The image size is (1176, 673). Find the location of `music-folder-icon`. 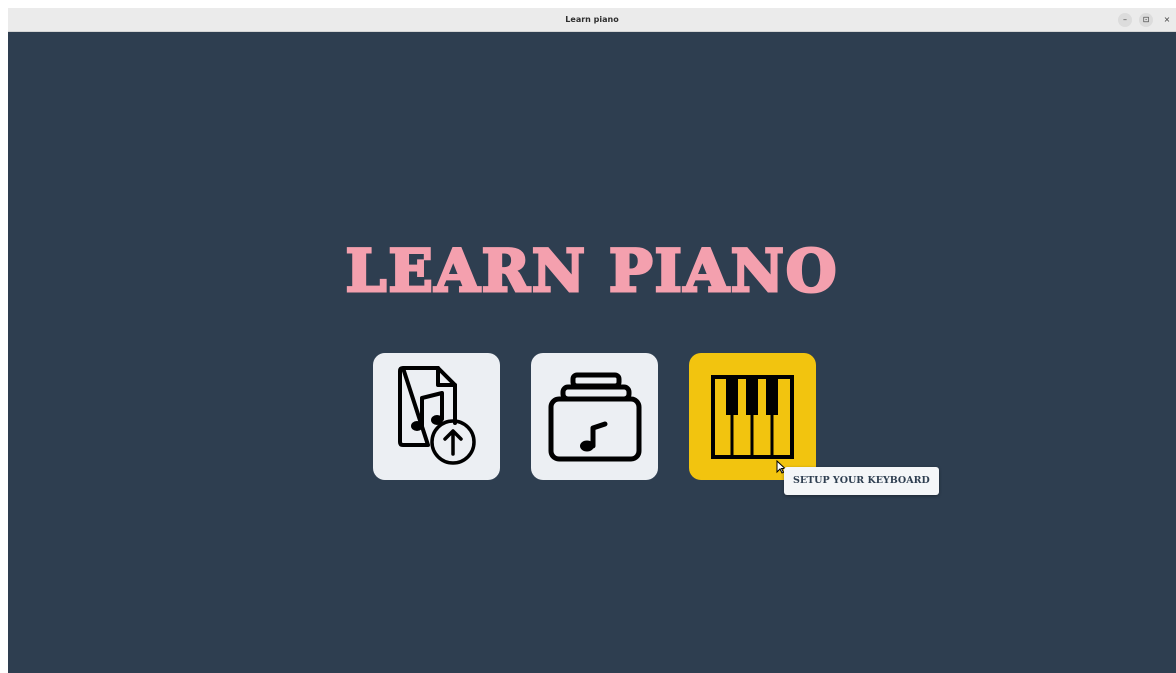

music-folder-icon is located at coordinates (595, 417).